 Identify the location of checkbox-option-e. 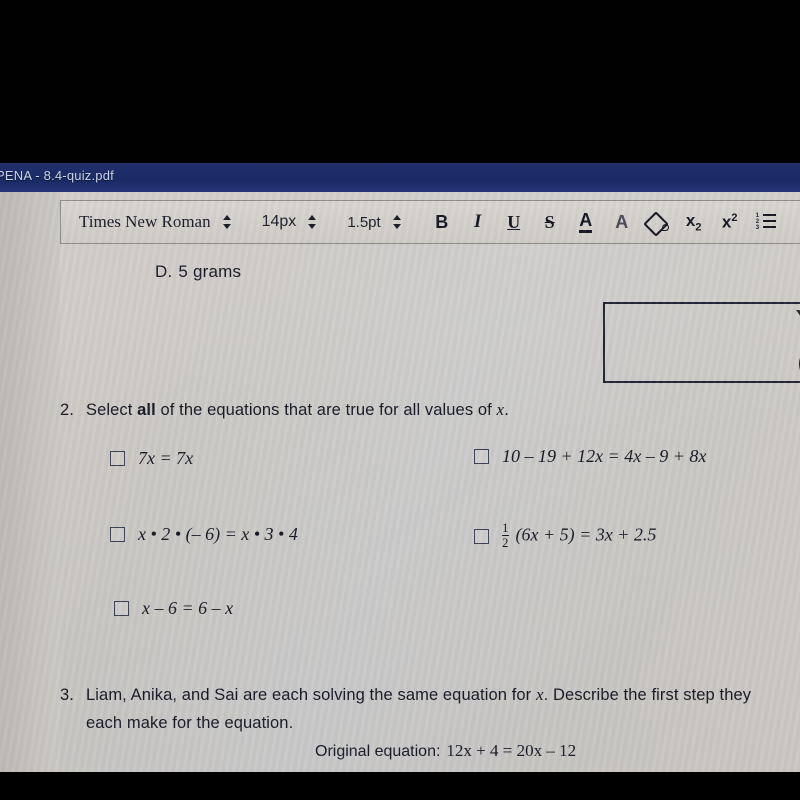
(121, 608).